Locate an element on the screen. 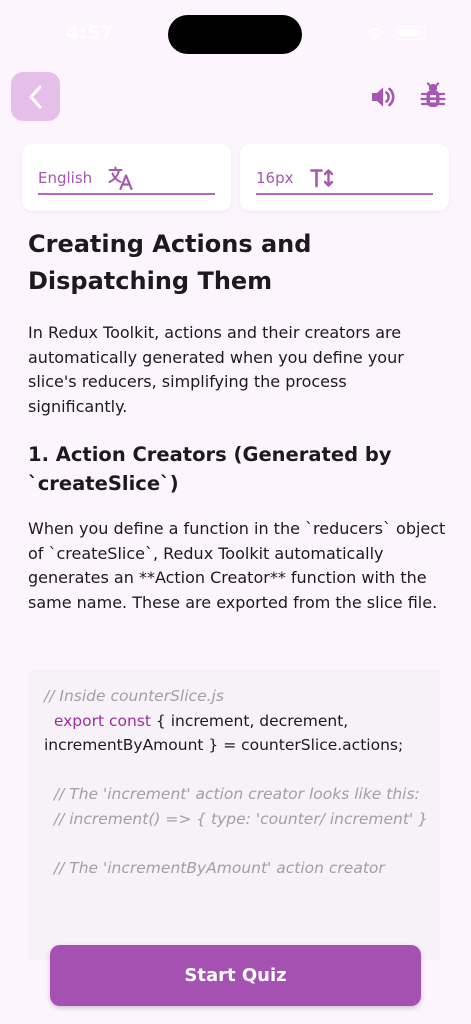  start-quiz-button: Start Quiz is located at coordinates (235, 975).